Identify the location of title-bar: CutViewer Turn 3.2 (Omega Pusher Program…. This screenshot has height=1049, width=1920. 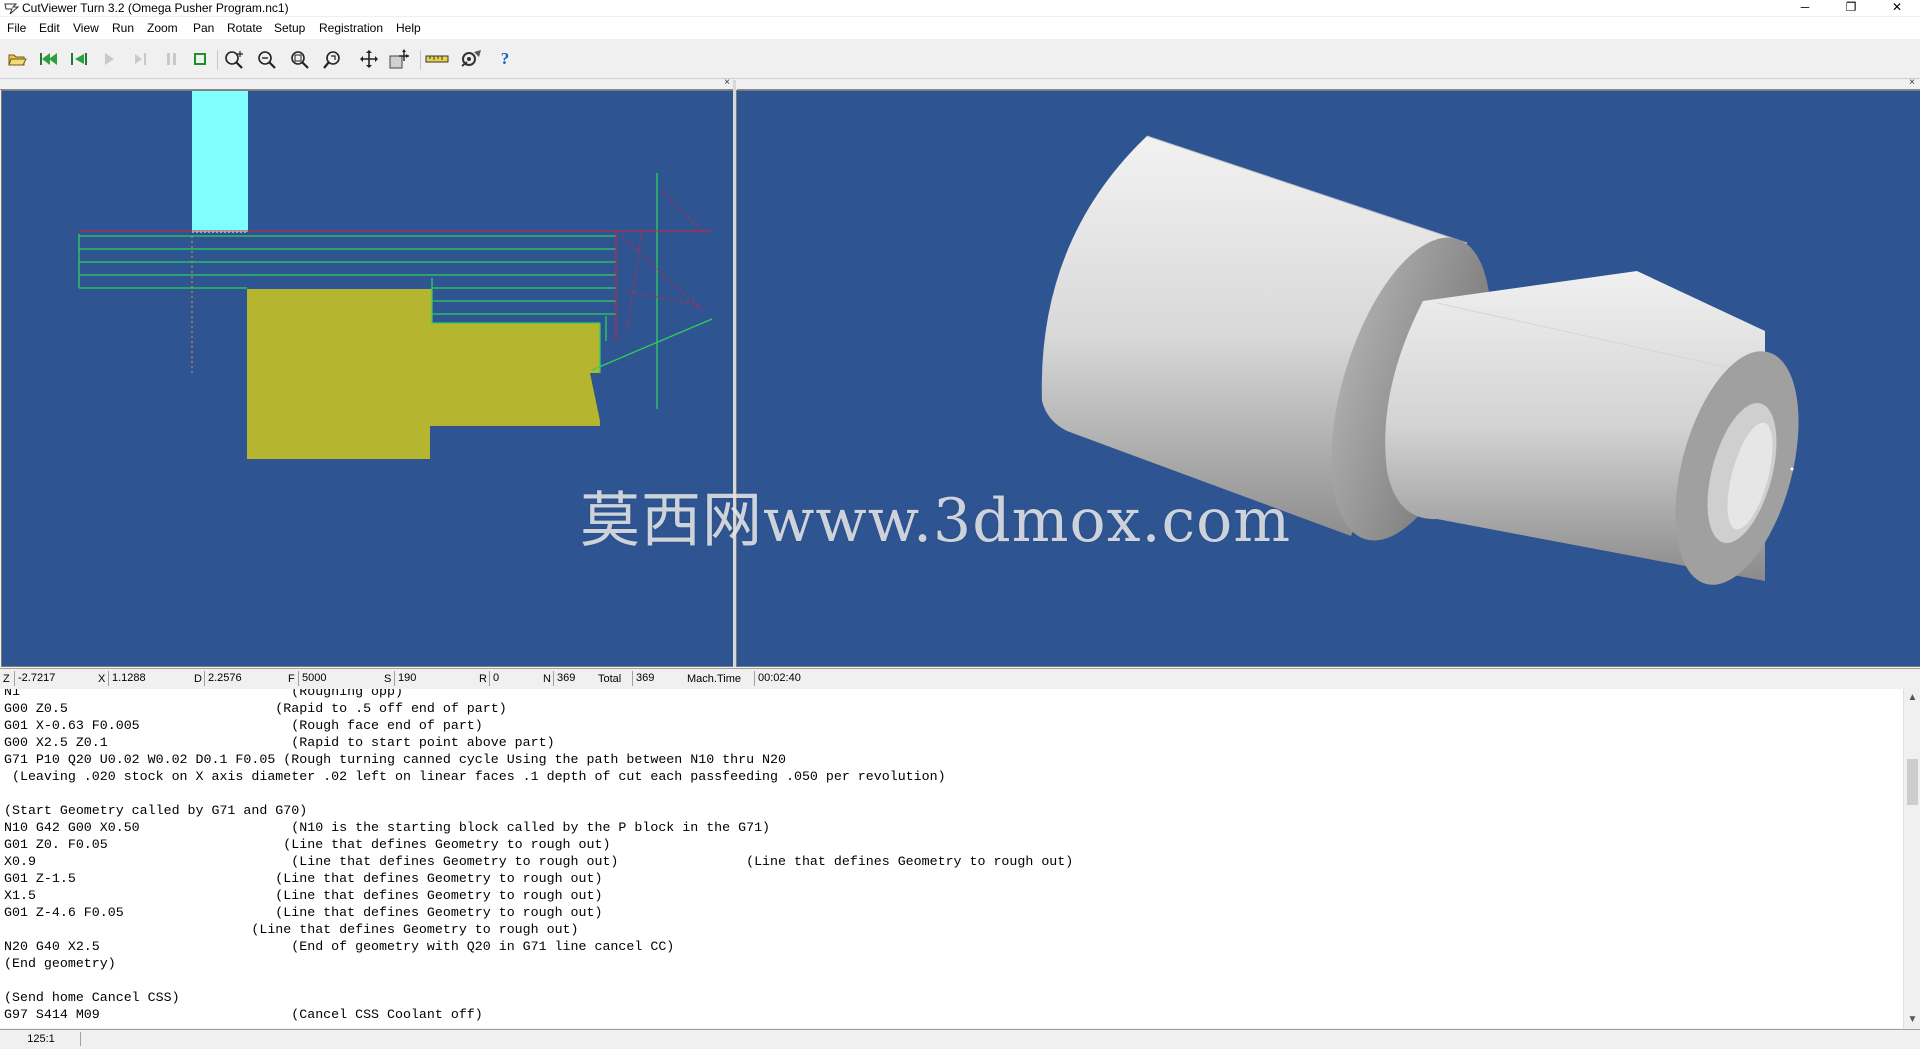
(960, 8).